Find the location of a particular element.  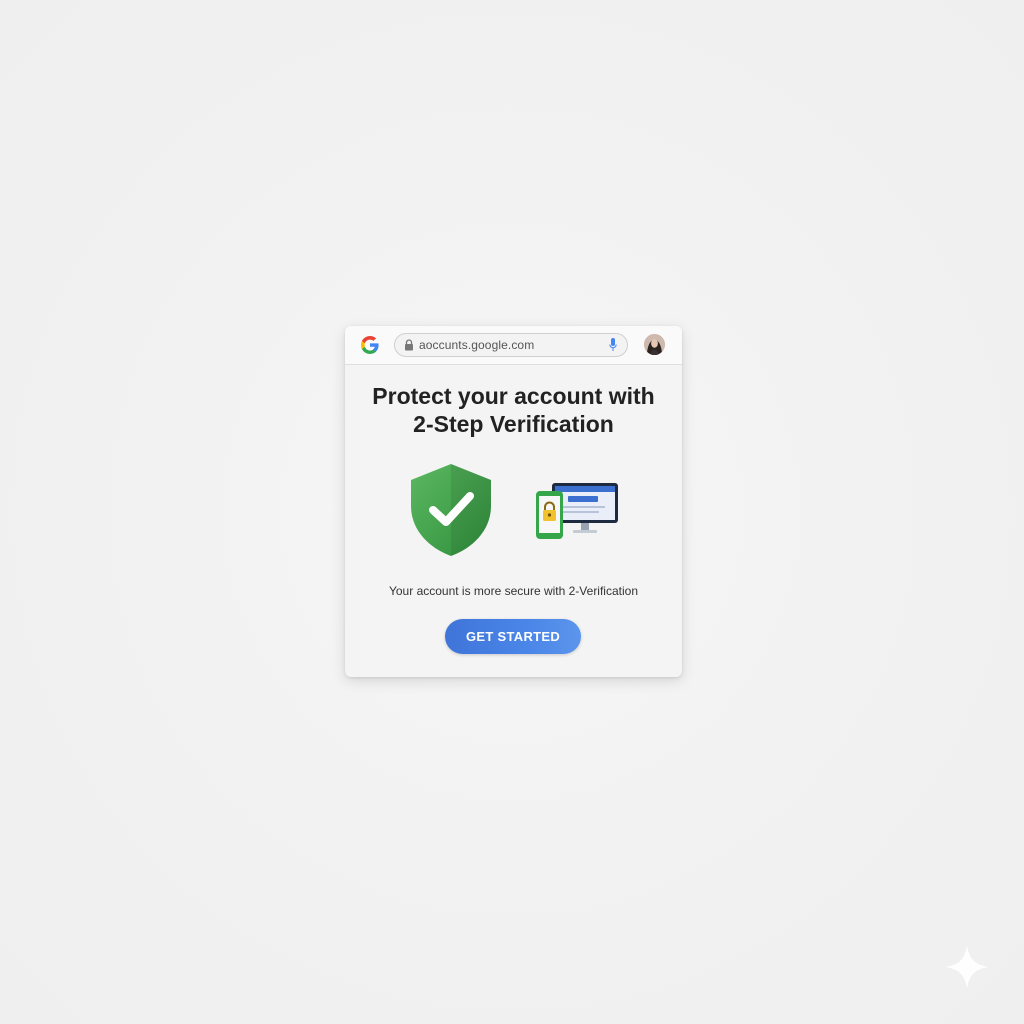

avatar is located at coordinates (654, 344).